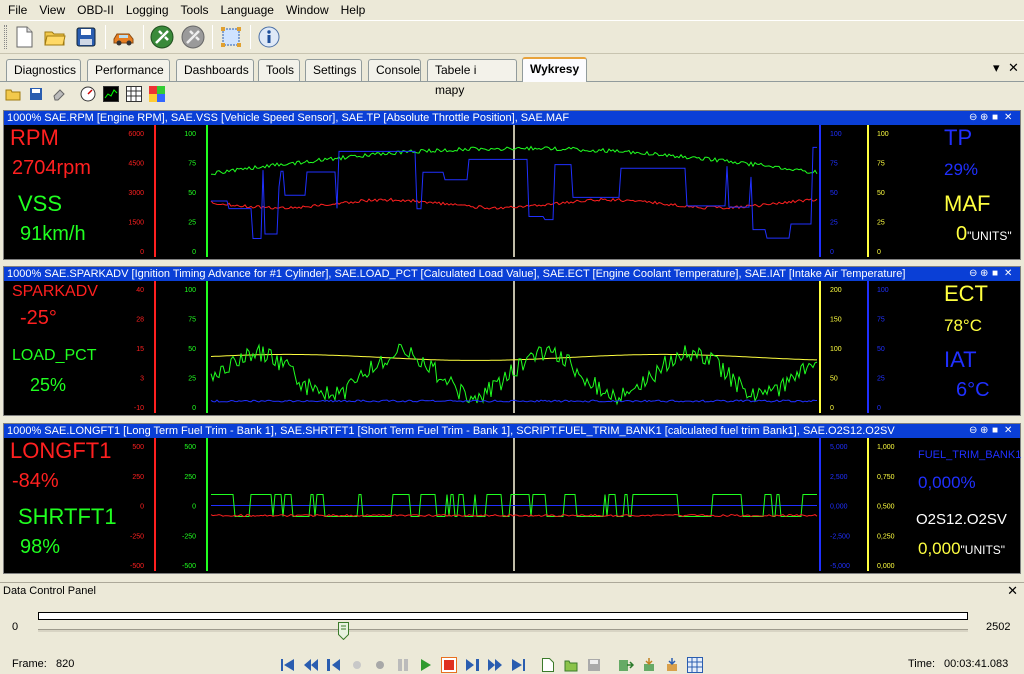 Image resolution: width=1024 pixels, height=674 pixels. I want to click on timeline-slider-thumb, so click(344, 631).